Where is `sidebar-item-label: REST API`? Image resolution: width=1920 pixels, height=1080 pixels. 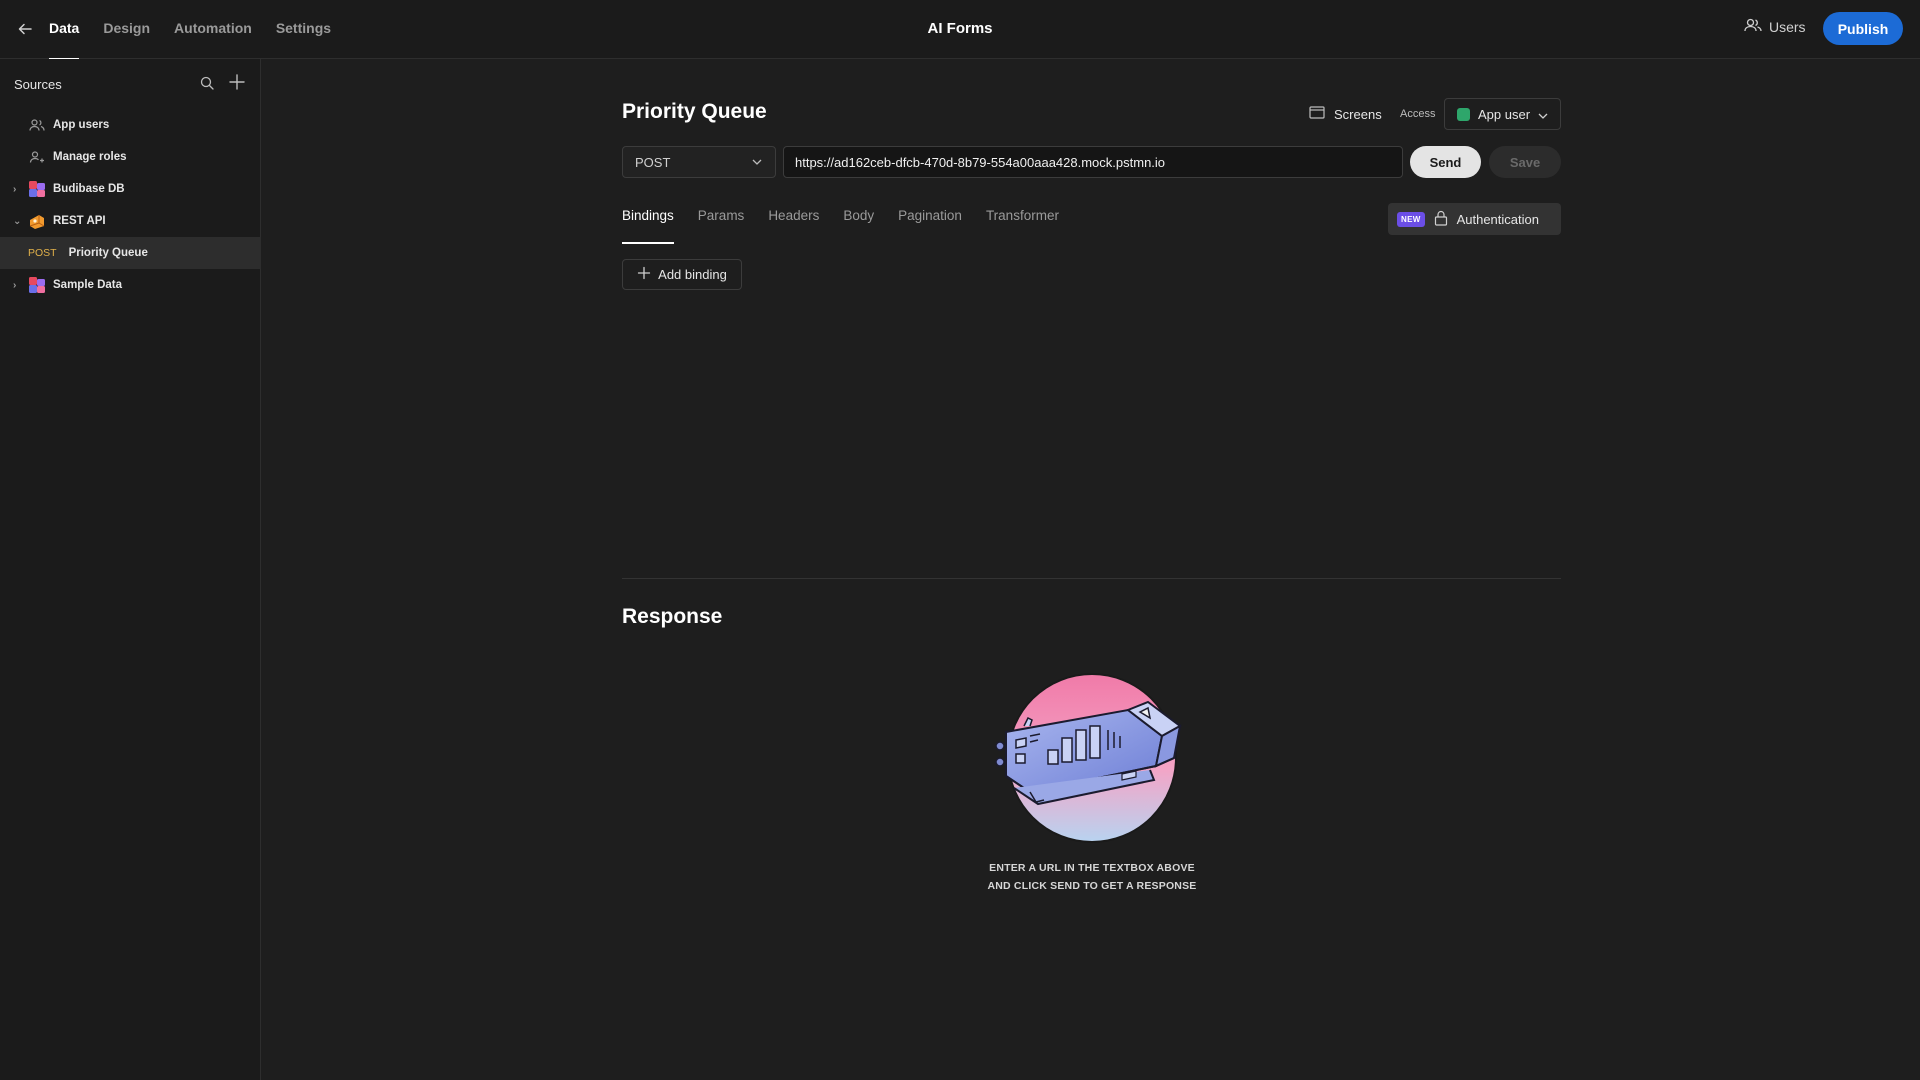
sidebar-item-label: REST API is located at coordinates (79, 221).